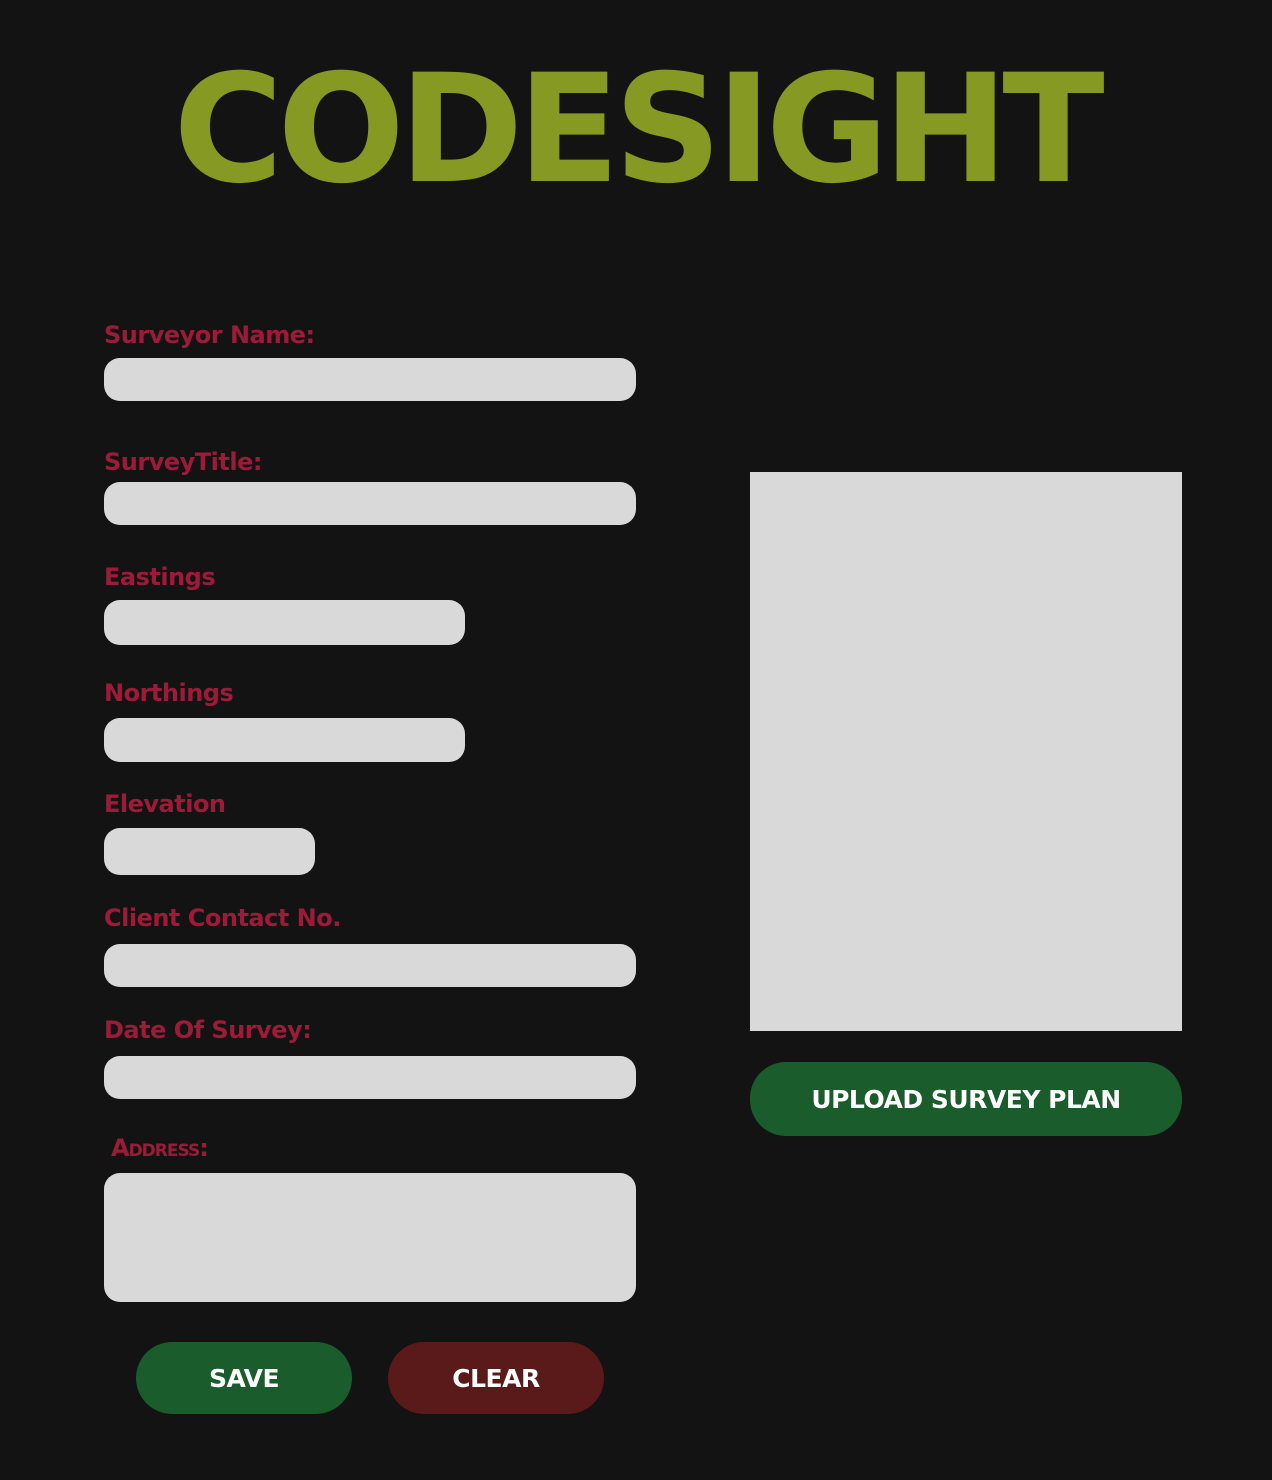 This screenshot has width=1272, height=1480. I want to click on address-textarea, so click(370, 1237).